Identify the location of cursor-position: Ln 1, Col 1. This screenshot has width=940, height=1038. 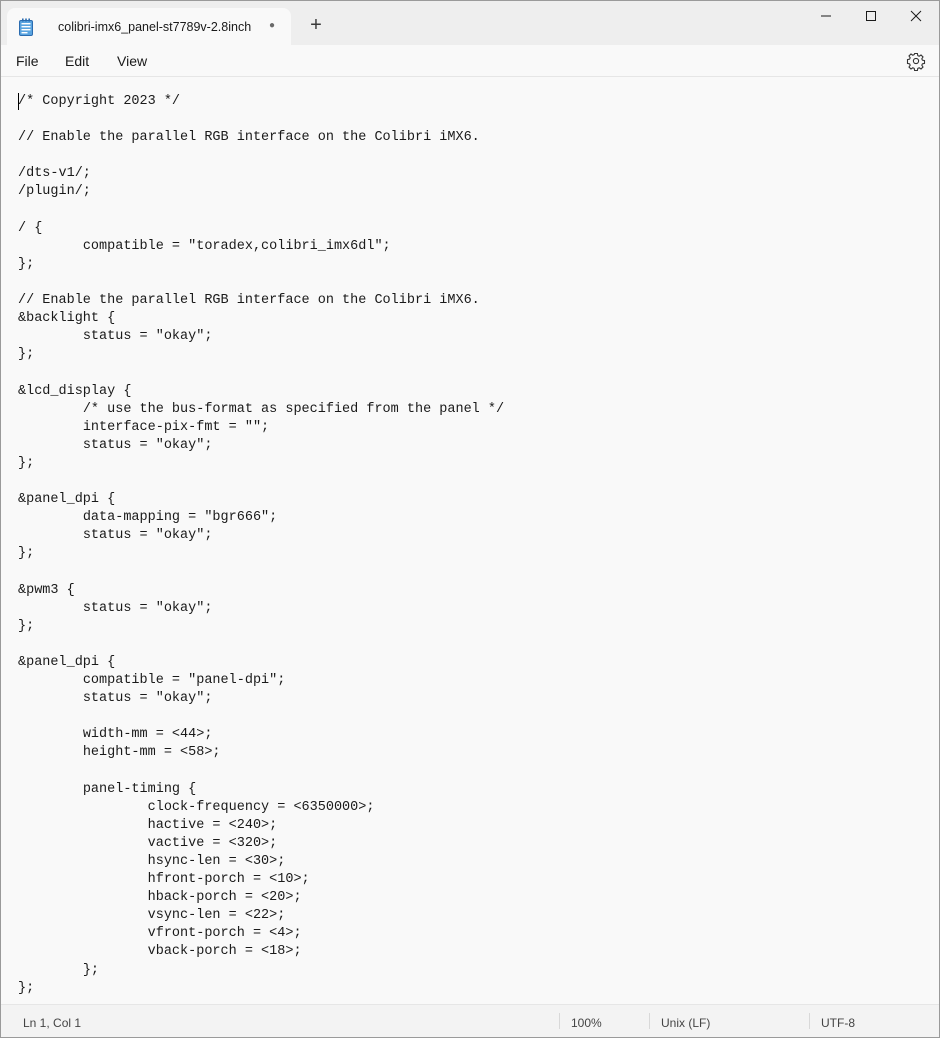
(52, 1023).